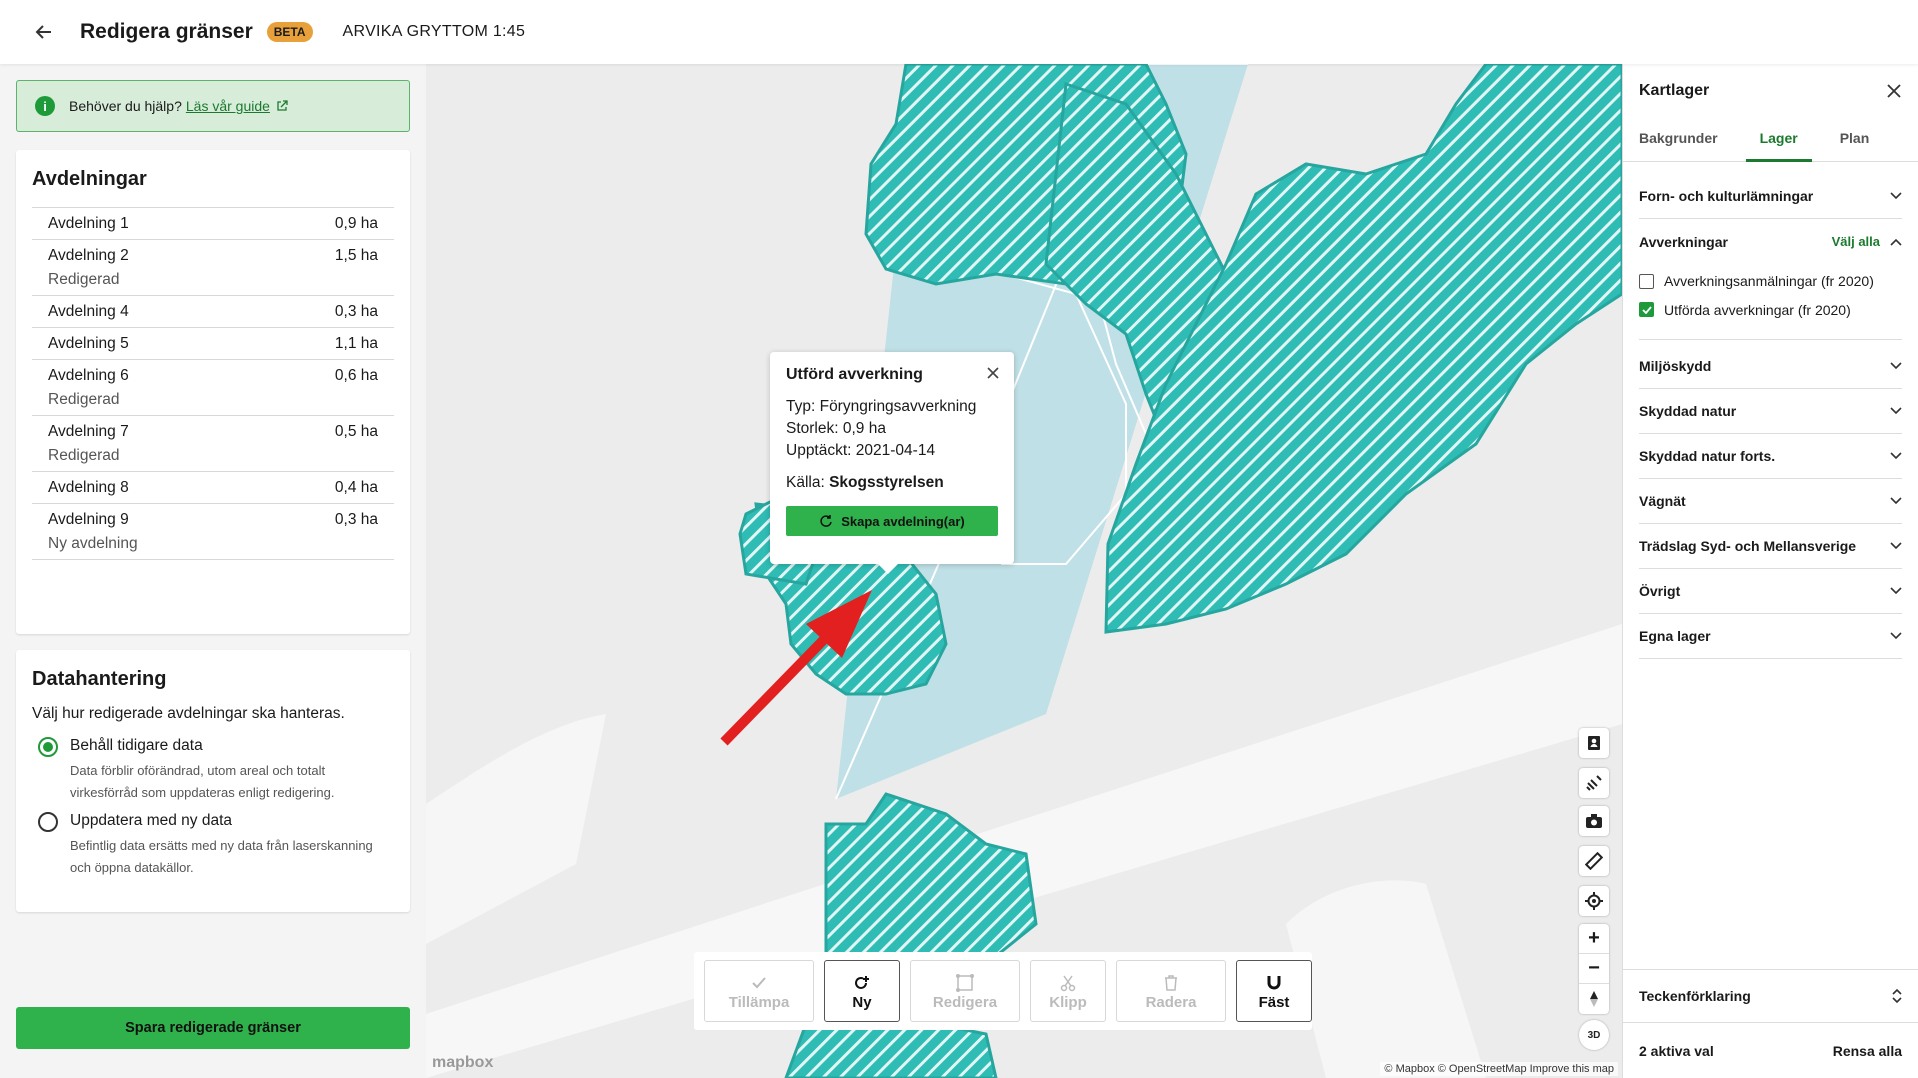  What do you see at coordinates (356, 519) in the screenshot?
I see `division-area: 0,3 ha` at bounding box center [356, 519].